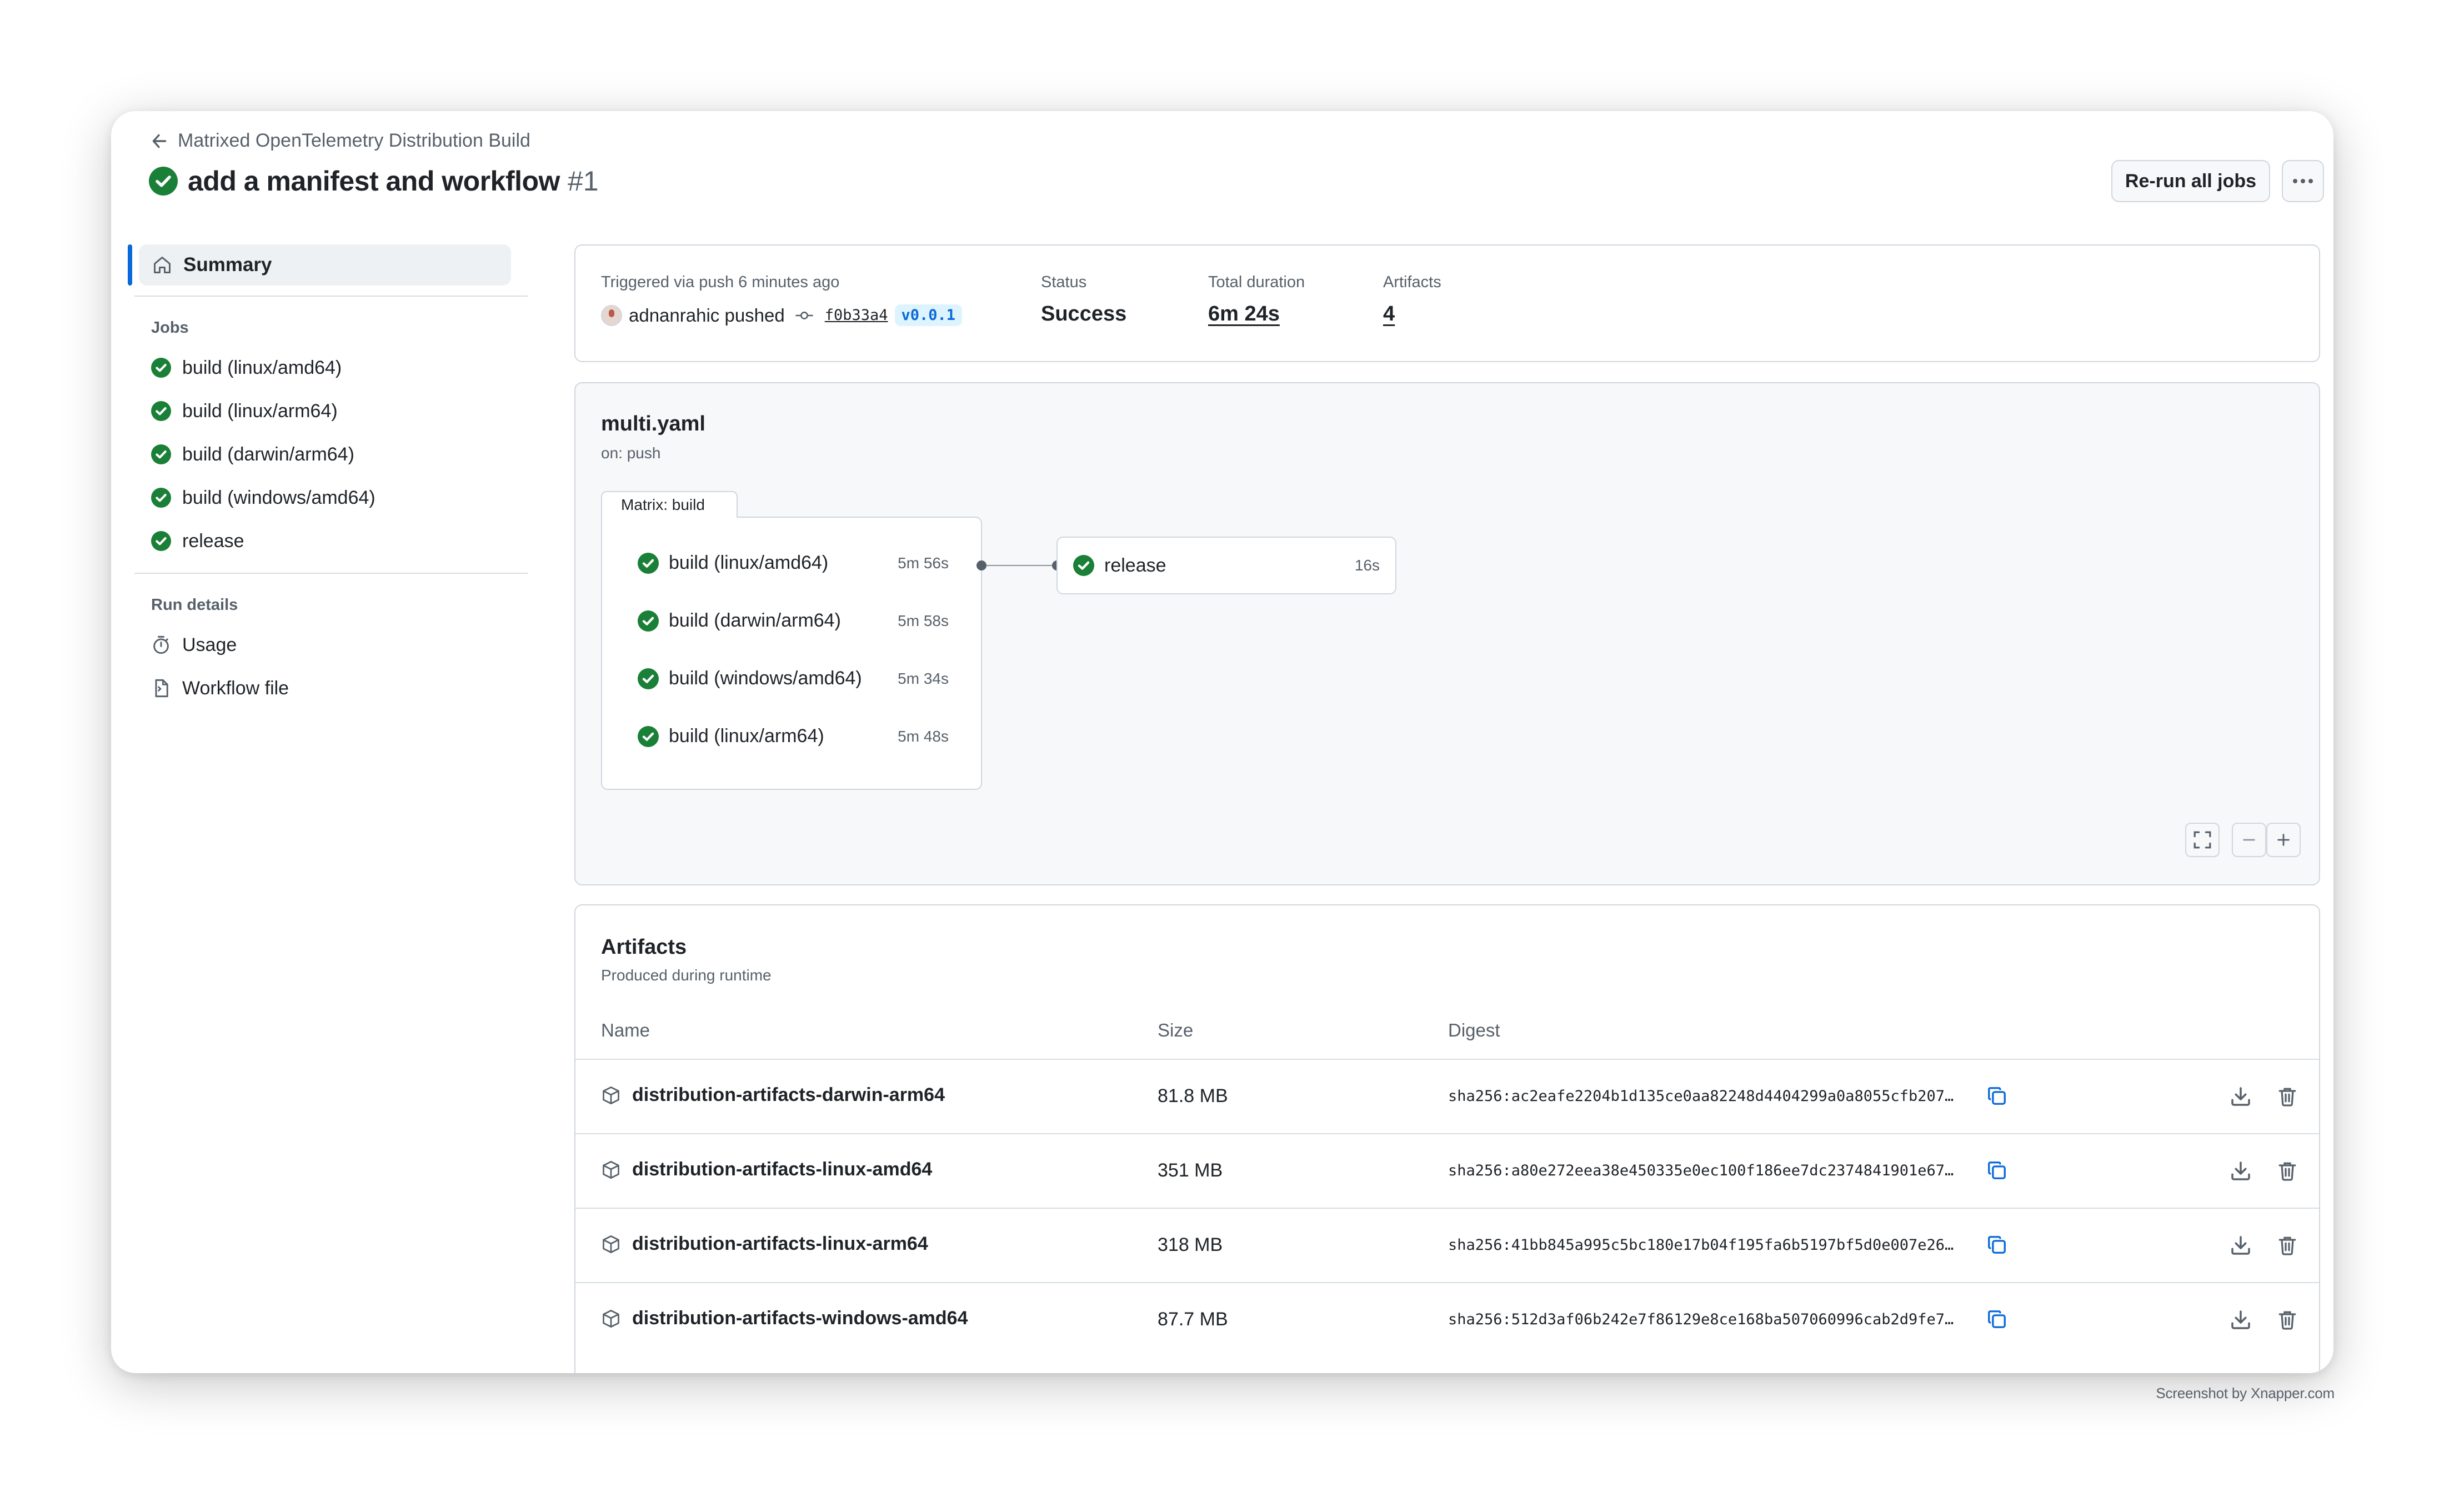  What do you see at coordinates (262, 367) in the screenshot?
I see `job-label: build (linux/amd64)` at bounding box center [262, 367].